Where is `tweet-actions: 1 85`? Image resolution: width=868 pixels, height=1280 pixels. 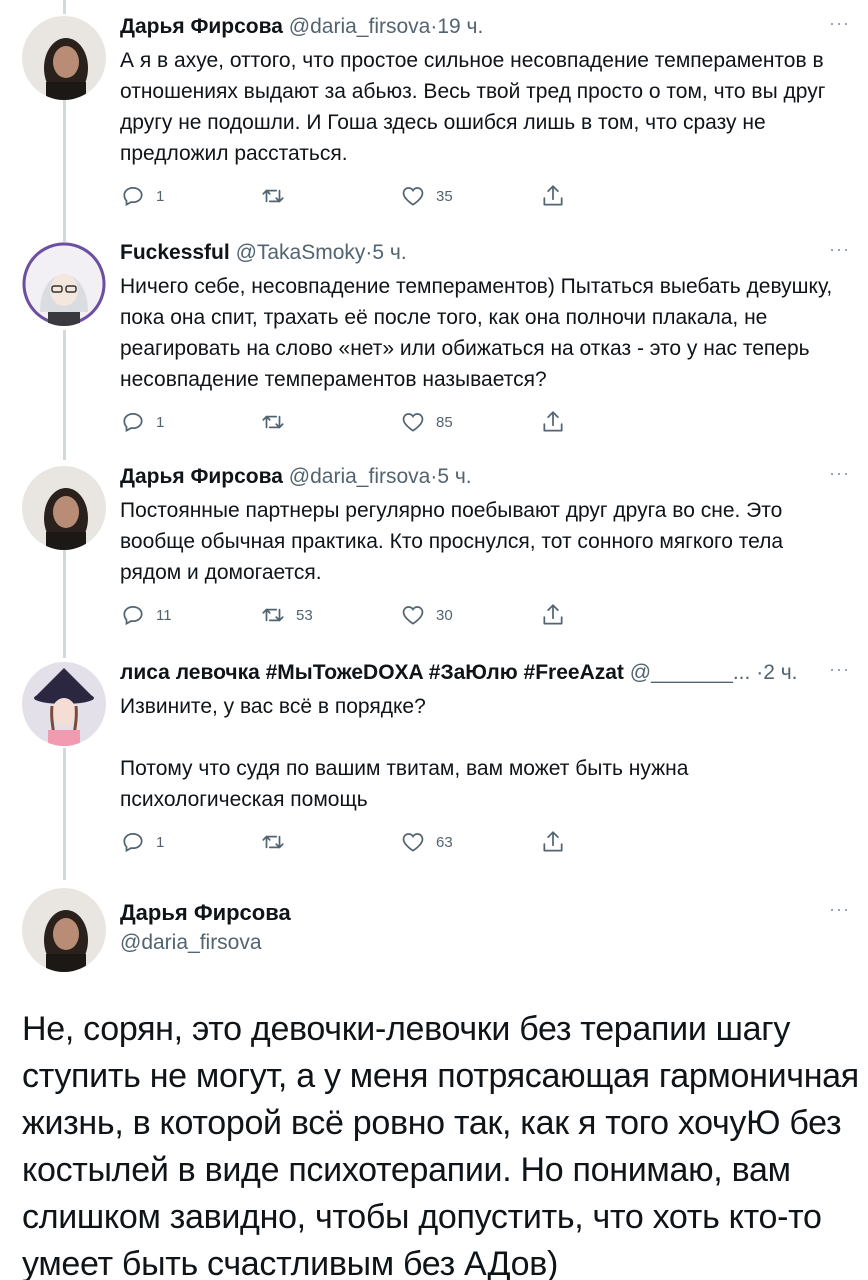 tweet-actions: 1 85 is located at coordinates (485, 424).